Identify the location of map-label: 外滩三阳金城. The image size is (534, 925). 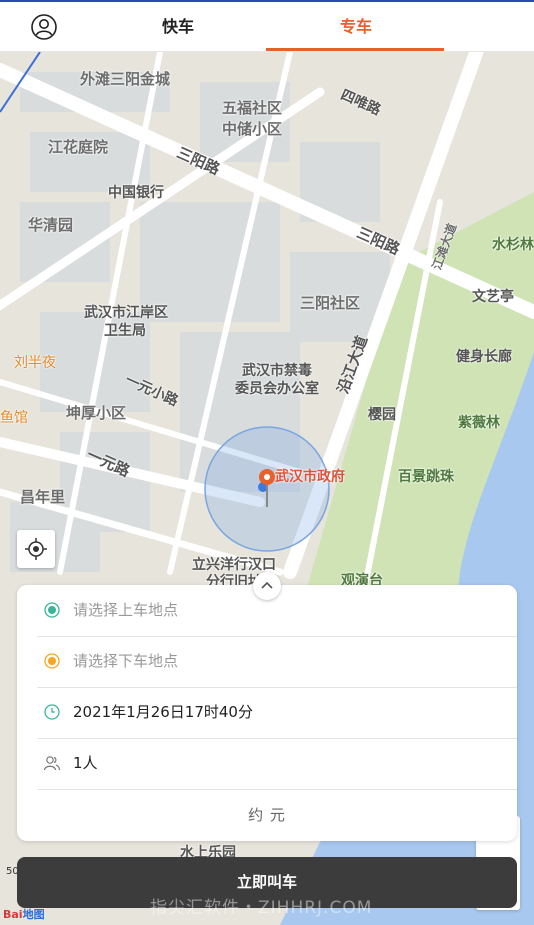
(125, 79).